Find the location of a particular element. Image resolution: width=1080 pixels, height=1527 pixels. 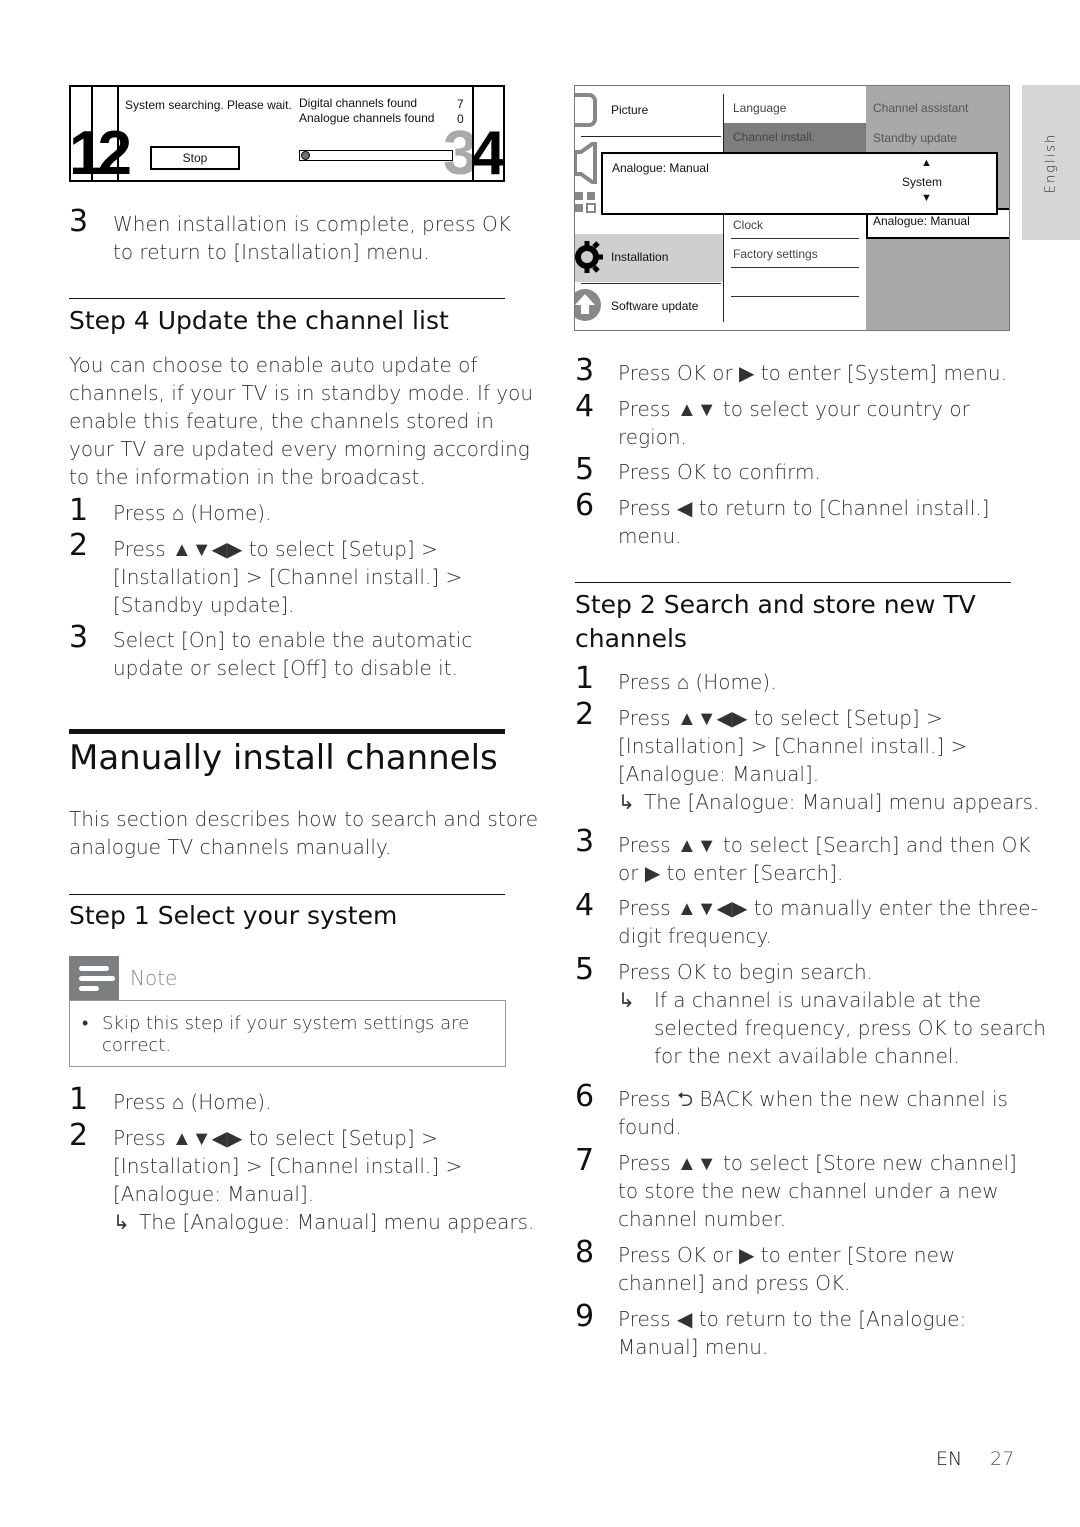

step-number: 7 is located at coordinates (585, 1160).